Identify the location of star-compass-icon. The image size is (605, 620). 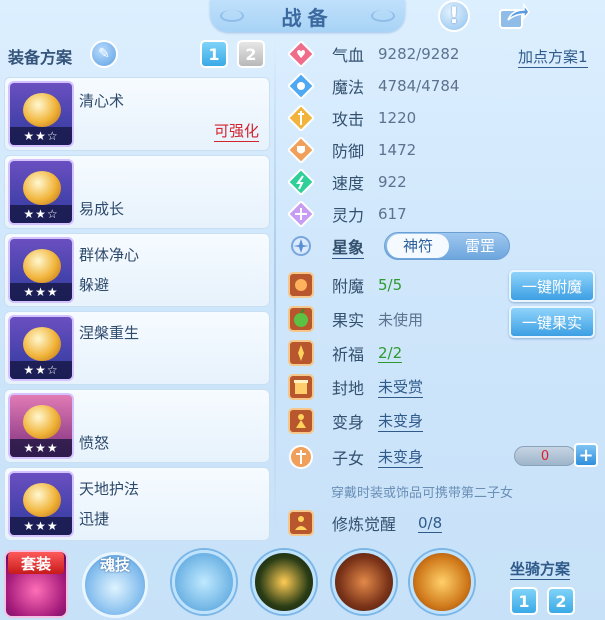
(301, 246).